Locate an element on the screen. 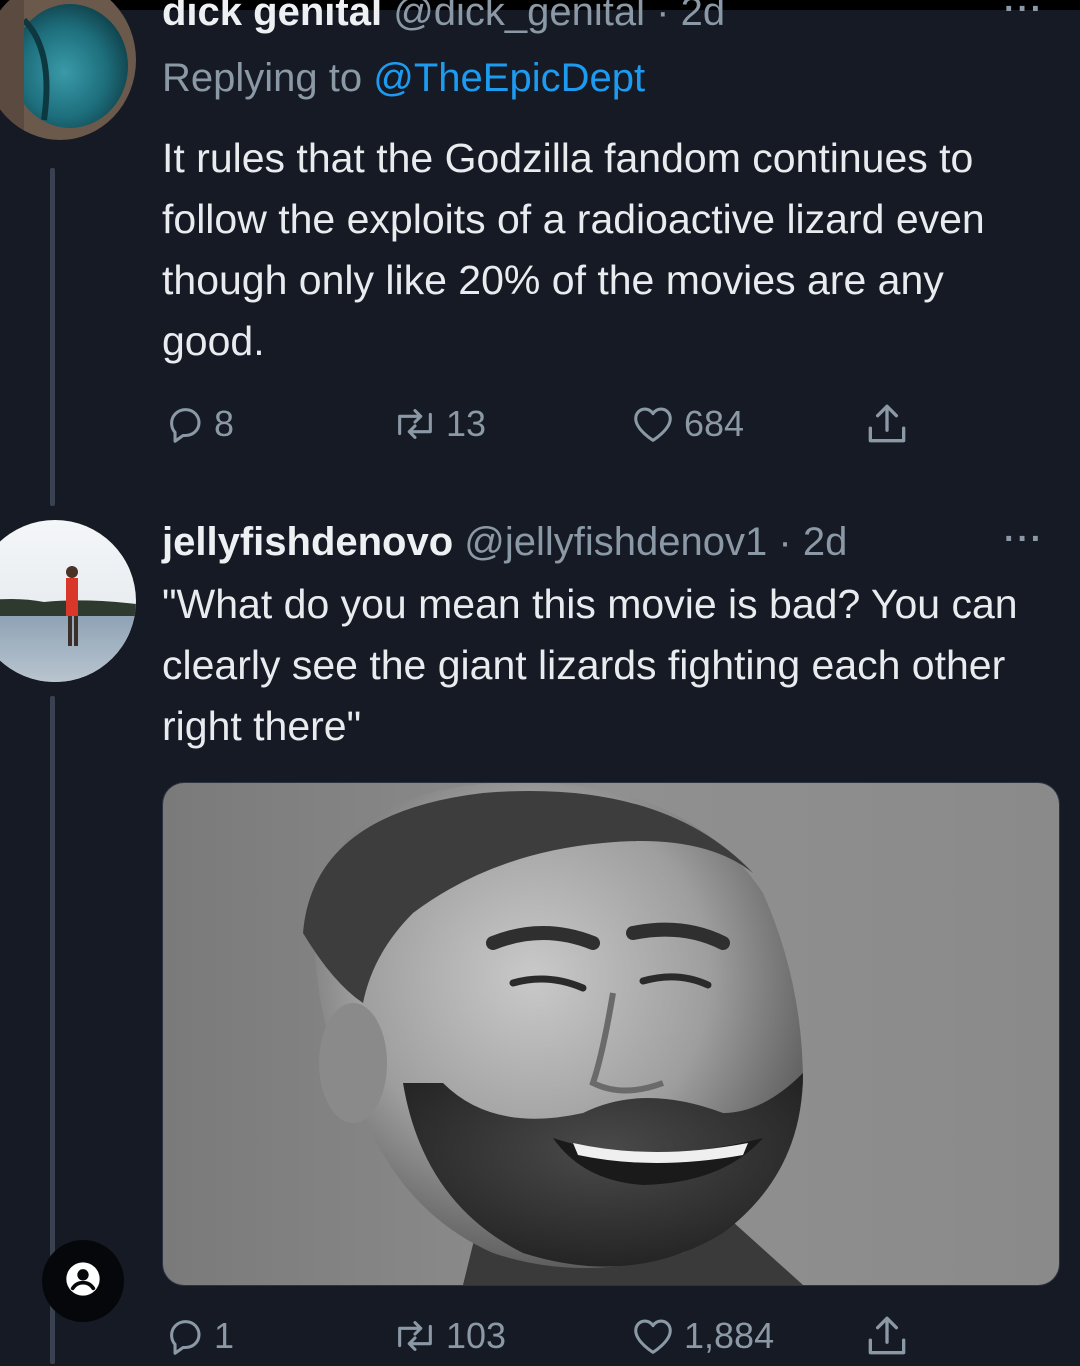 The image size is (1080, 1366). display-name: jellyfishdenovo is located at coordinates (307, 542).